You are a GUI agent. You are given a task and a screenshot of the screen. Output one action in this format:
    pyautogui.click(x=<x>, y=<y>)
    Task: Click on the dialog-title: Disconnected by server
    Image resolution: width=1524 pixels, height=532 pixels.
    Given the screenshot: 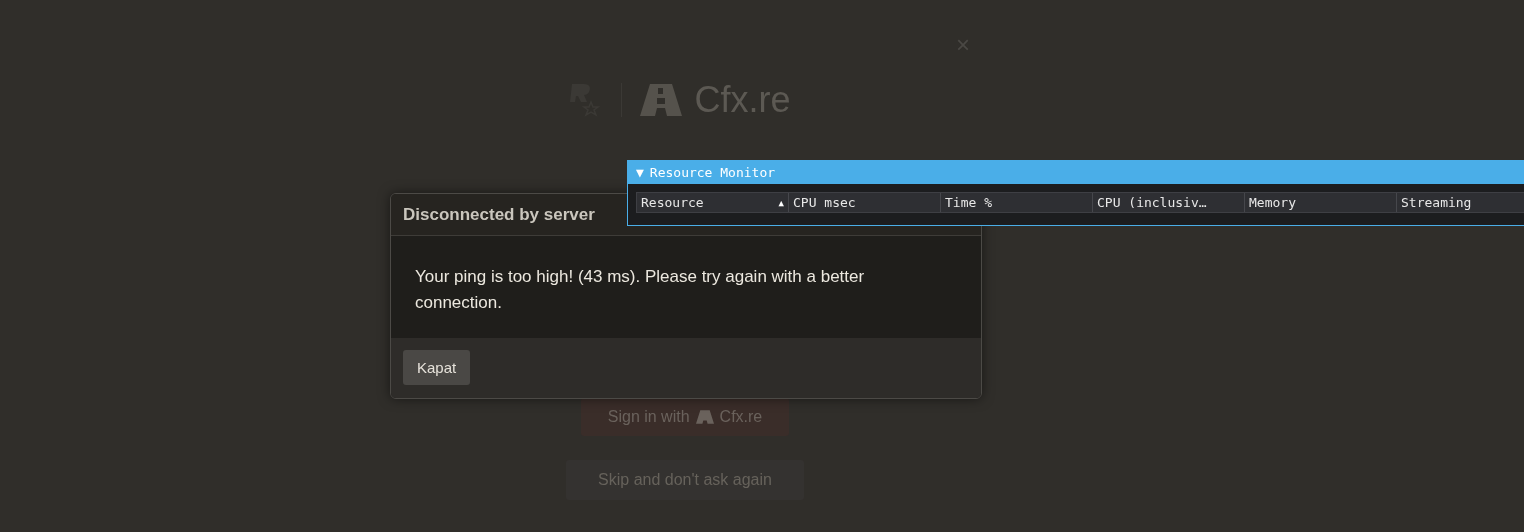 What is the action you would take?
    pyautogui.click(x=499, y=214)
    